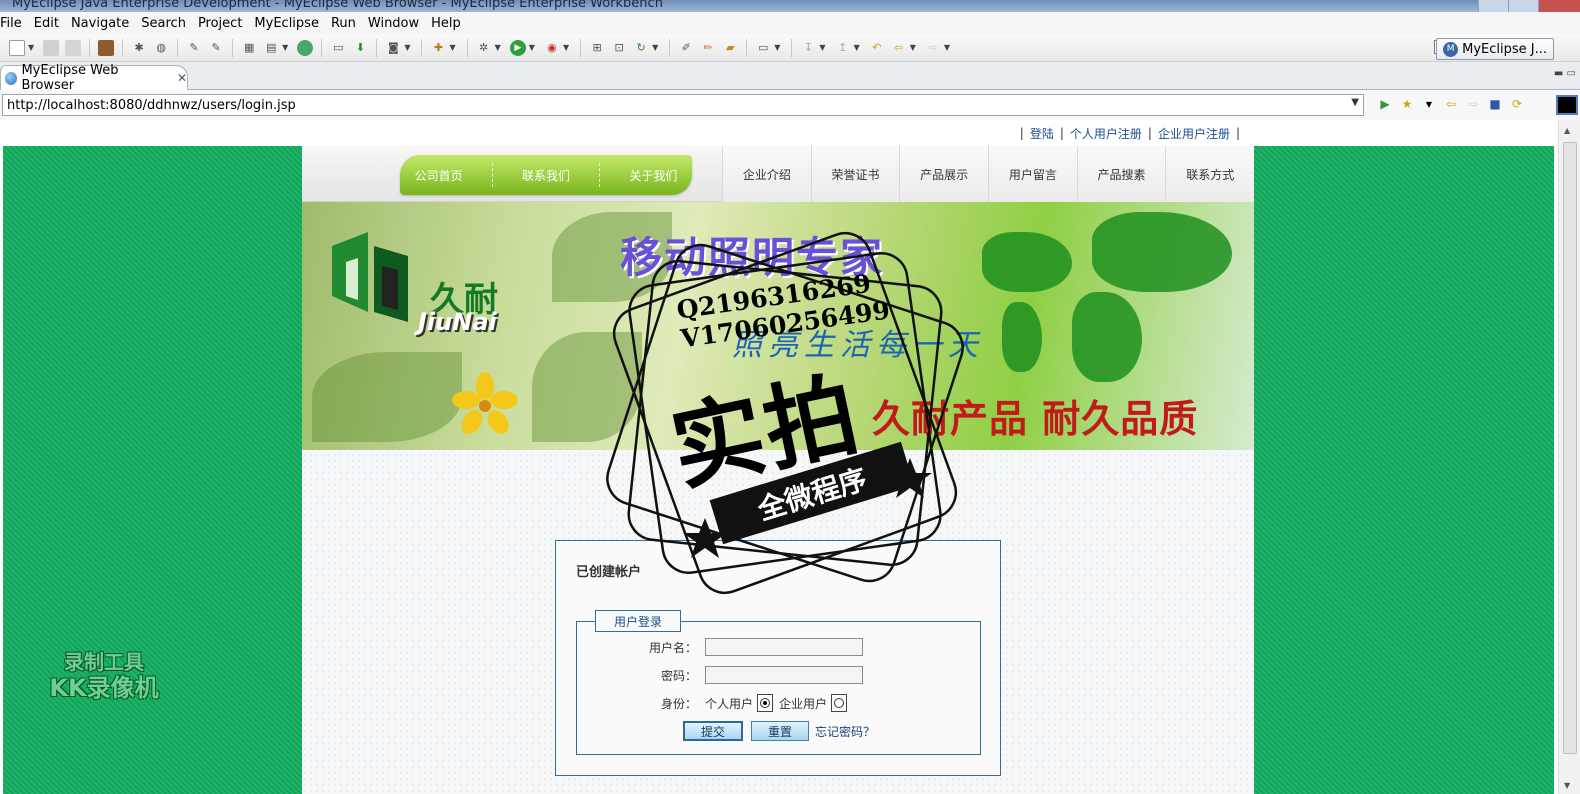 The width and height of the screenshot is (1580, 794). What do you see at coordinates (1493, 6) in the screenshot?
I see `minimize-button` at bounding box center [1493, 6].